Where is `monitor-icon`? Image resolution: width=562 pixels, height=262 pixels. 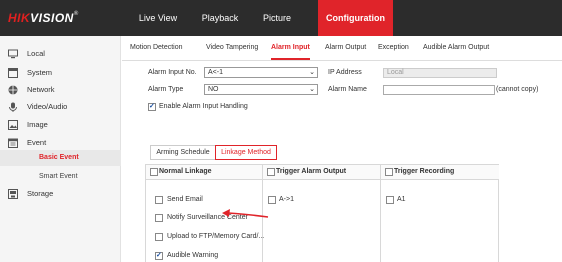
monitor-icon is located at coordinates (13, 54).